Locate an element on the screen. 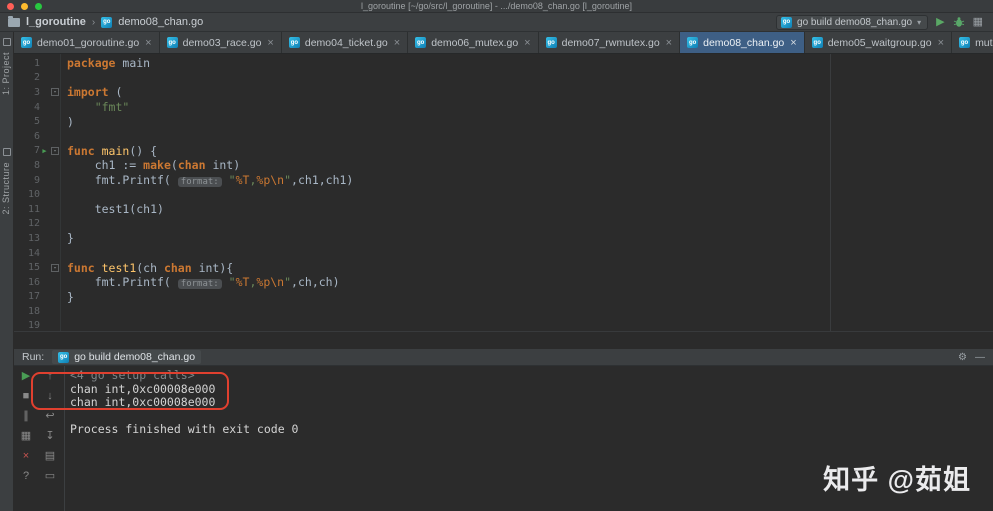  tab-label: demo04_ticket.go is located at coordinates (346, 42).